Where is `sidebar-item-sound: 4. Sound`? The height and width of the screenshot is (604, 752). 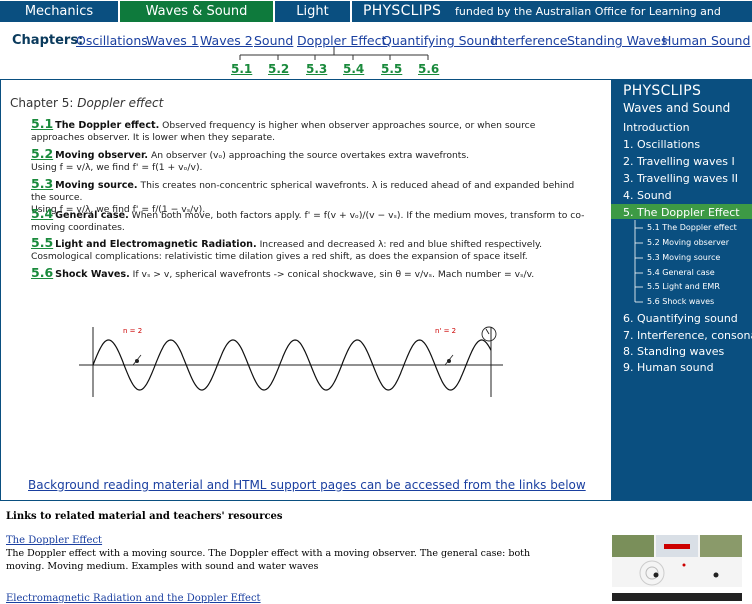
sidebar-item-sound: 4. Sound is located at coordinates (647, 195).